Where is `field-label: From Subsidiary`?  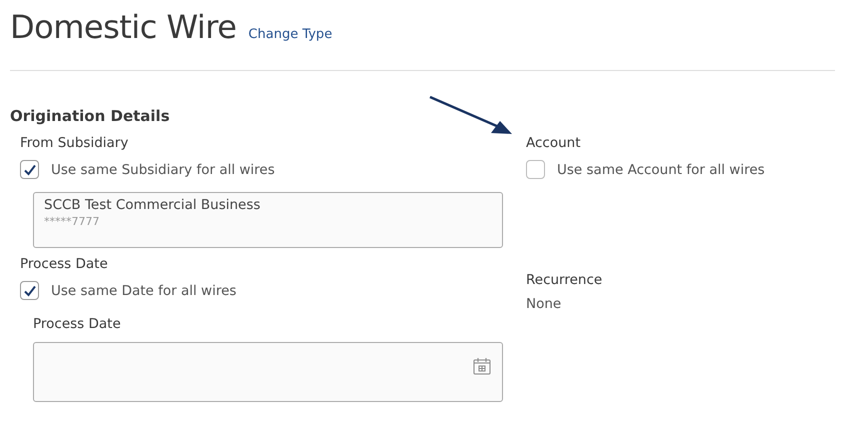
field-label: From Subsidiary is located at coordinates (75, 143).